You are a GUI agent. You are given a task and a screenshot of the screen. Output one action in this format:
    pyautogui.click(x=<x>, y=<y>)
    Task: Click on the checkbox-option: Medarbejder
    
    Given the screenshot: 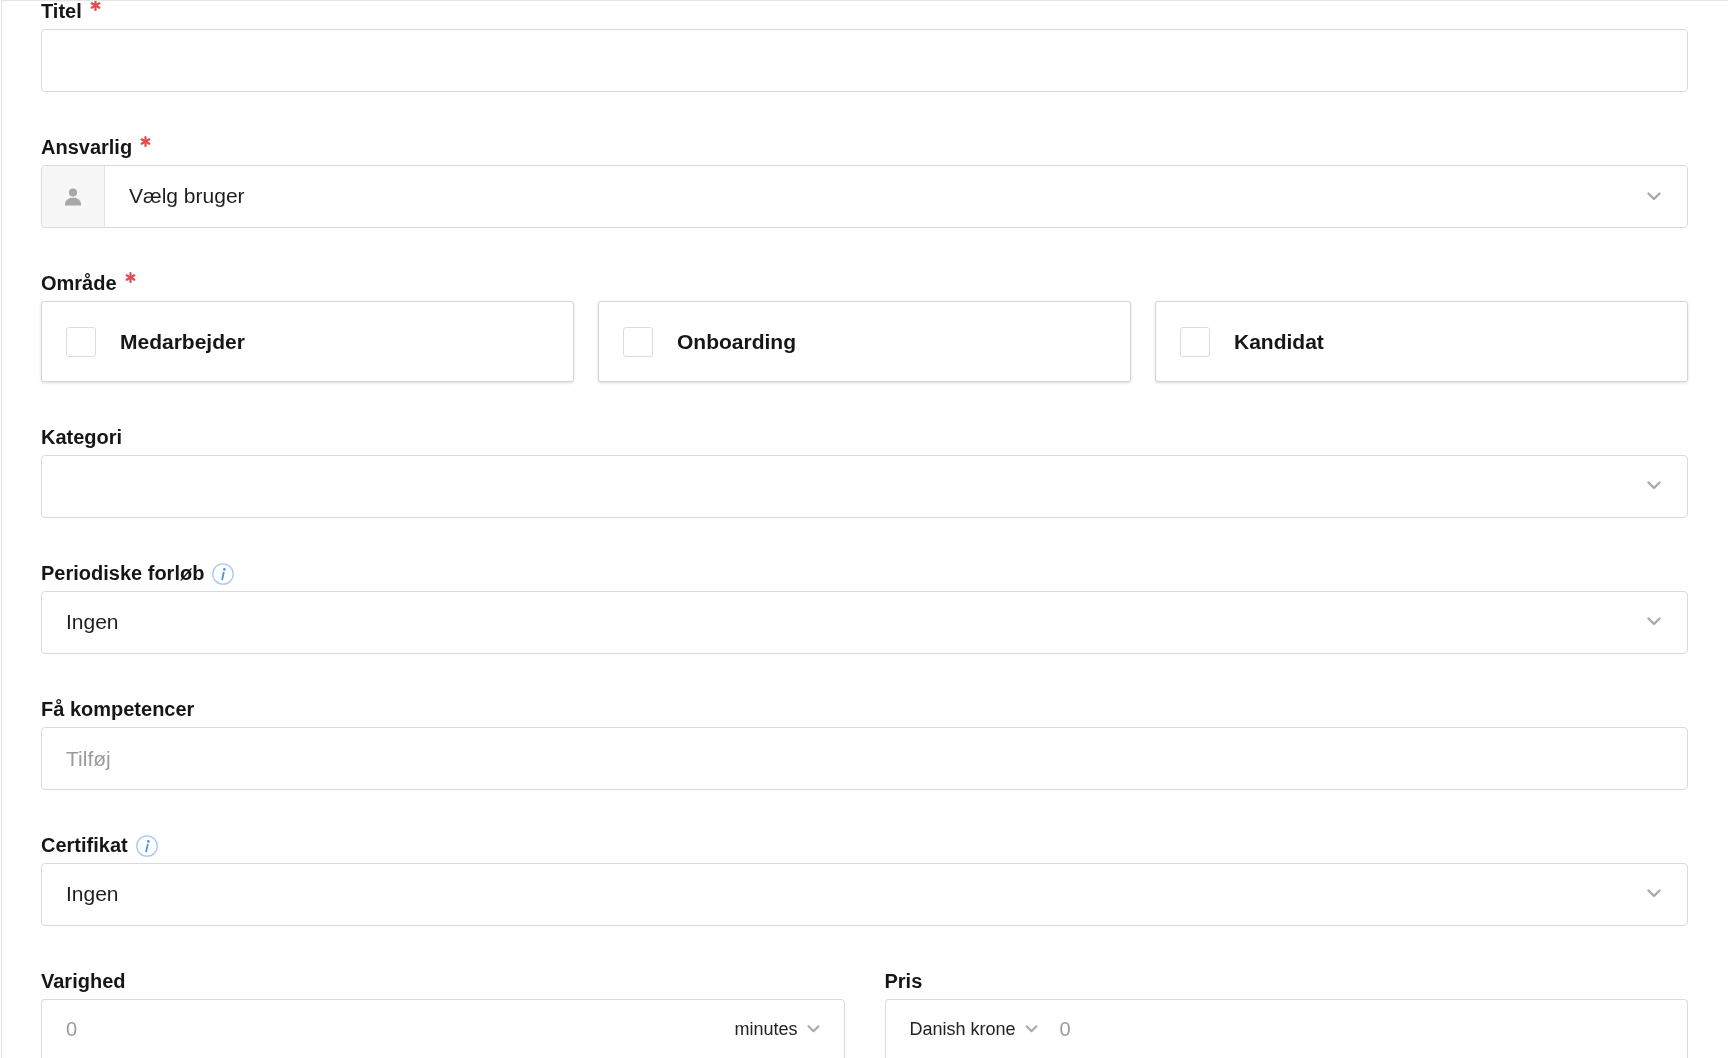 What is the action you would take?
    pyautogui.click(x=307, y=341)
    